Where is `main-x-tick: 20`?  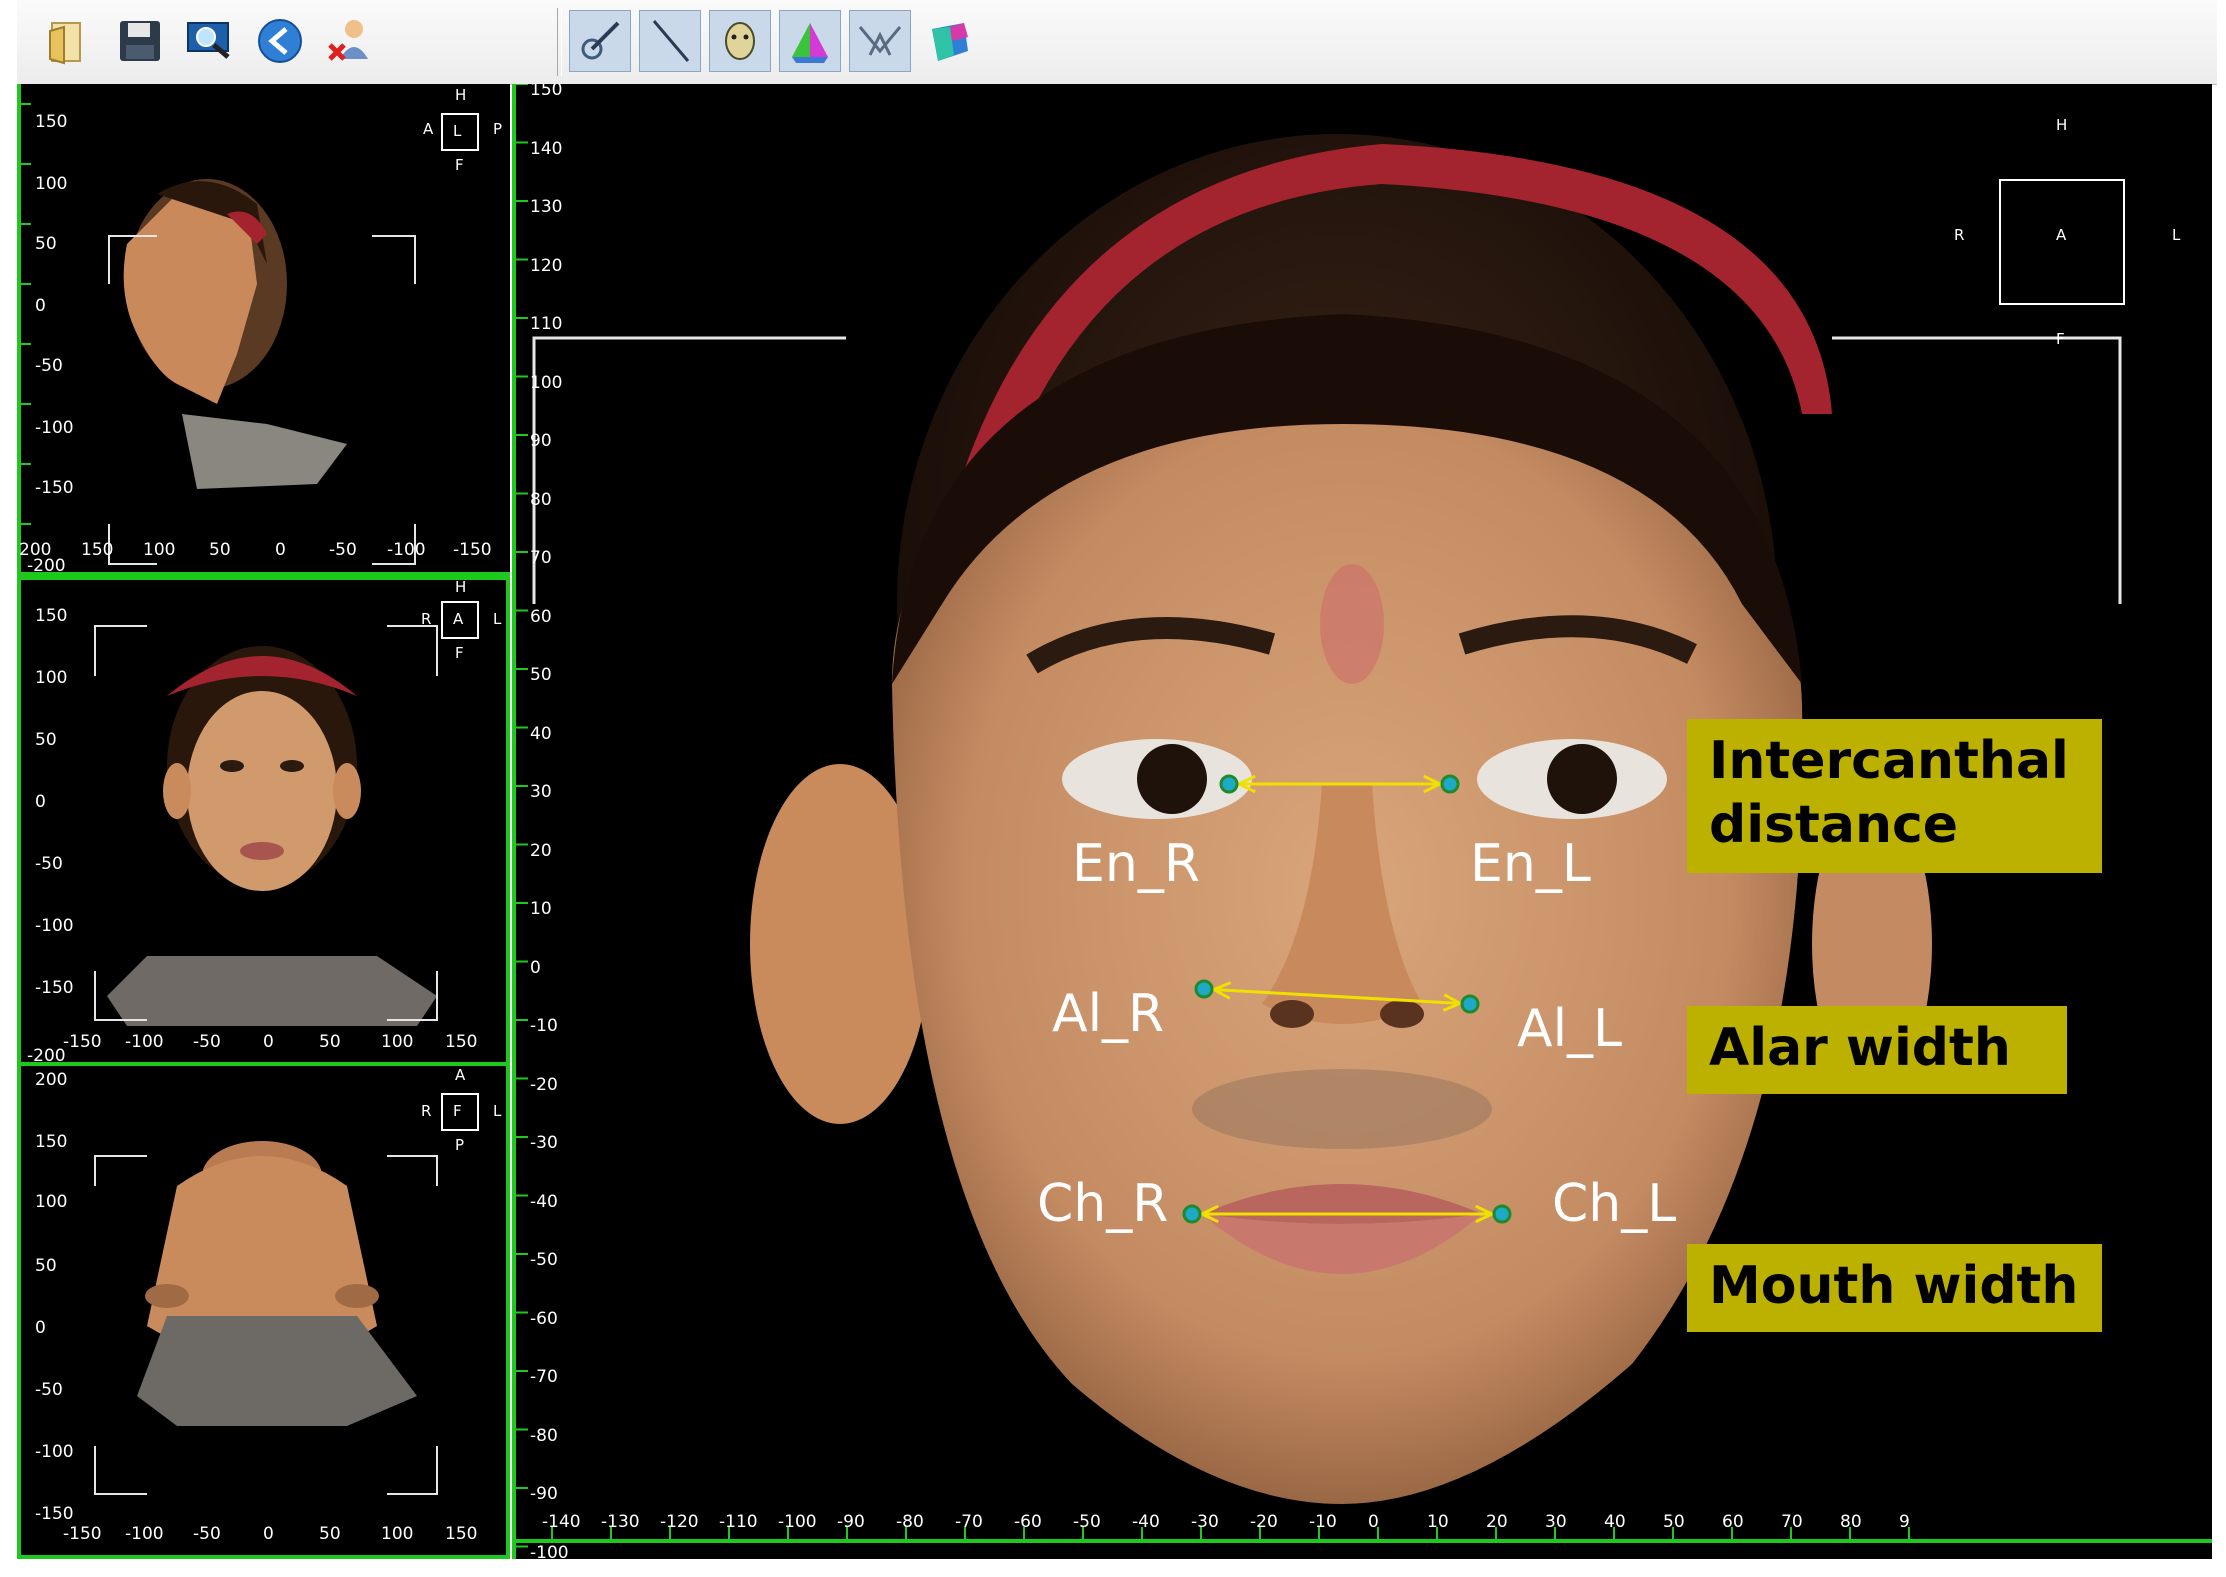 main-x-tick: 20 is located at coordinates (1497, 1522).